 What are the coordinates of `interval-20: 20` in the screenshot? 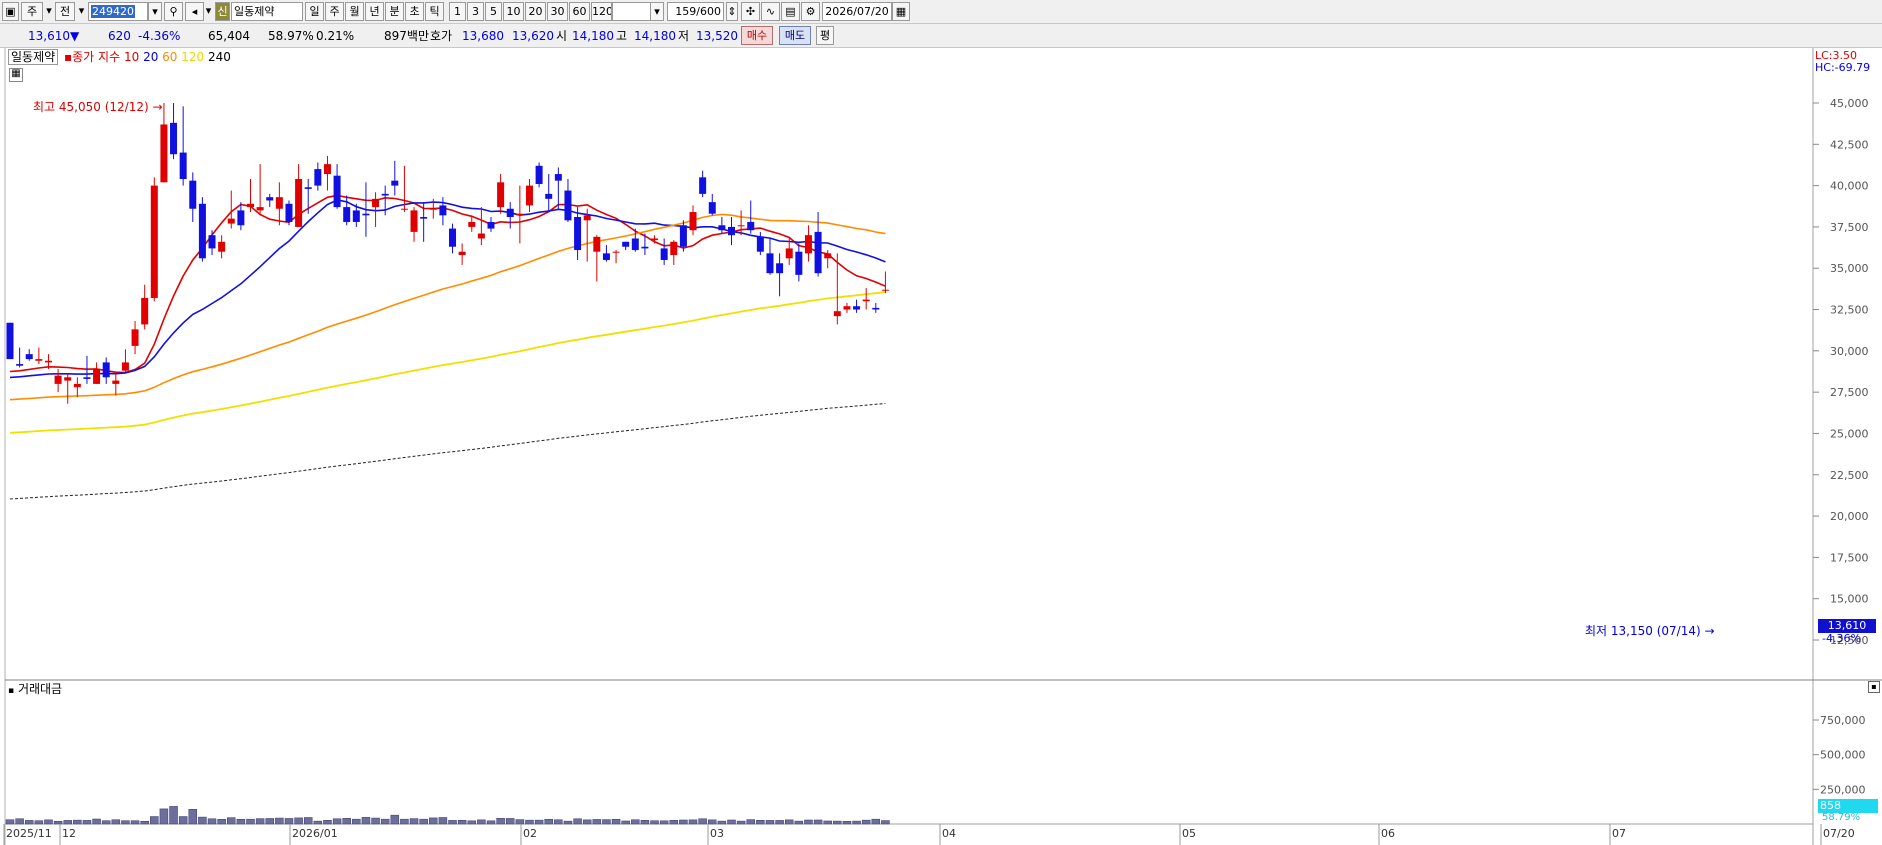 It's located at (535, 11).